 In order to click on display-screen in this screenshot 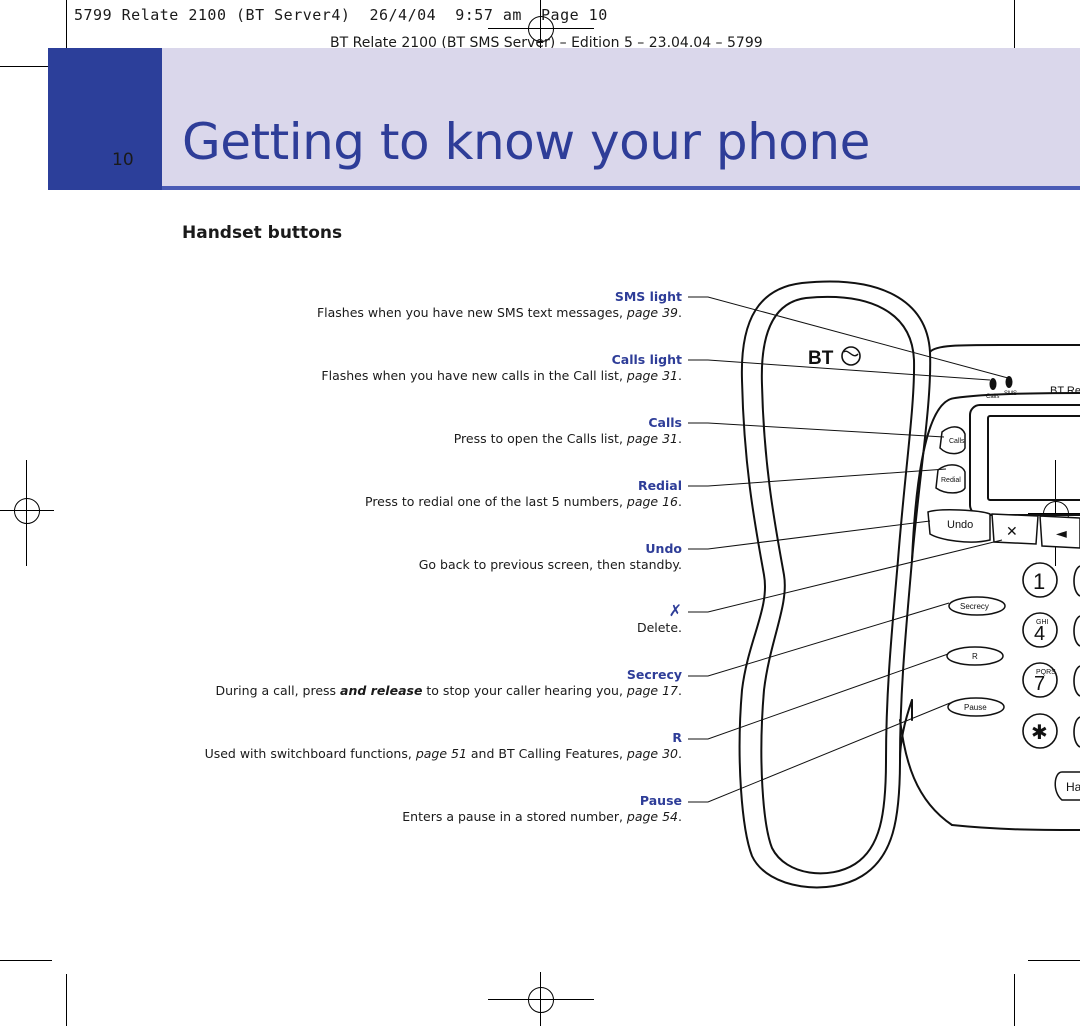, I will do `click(1033, 458)`.